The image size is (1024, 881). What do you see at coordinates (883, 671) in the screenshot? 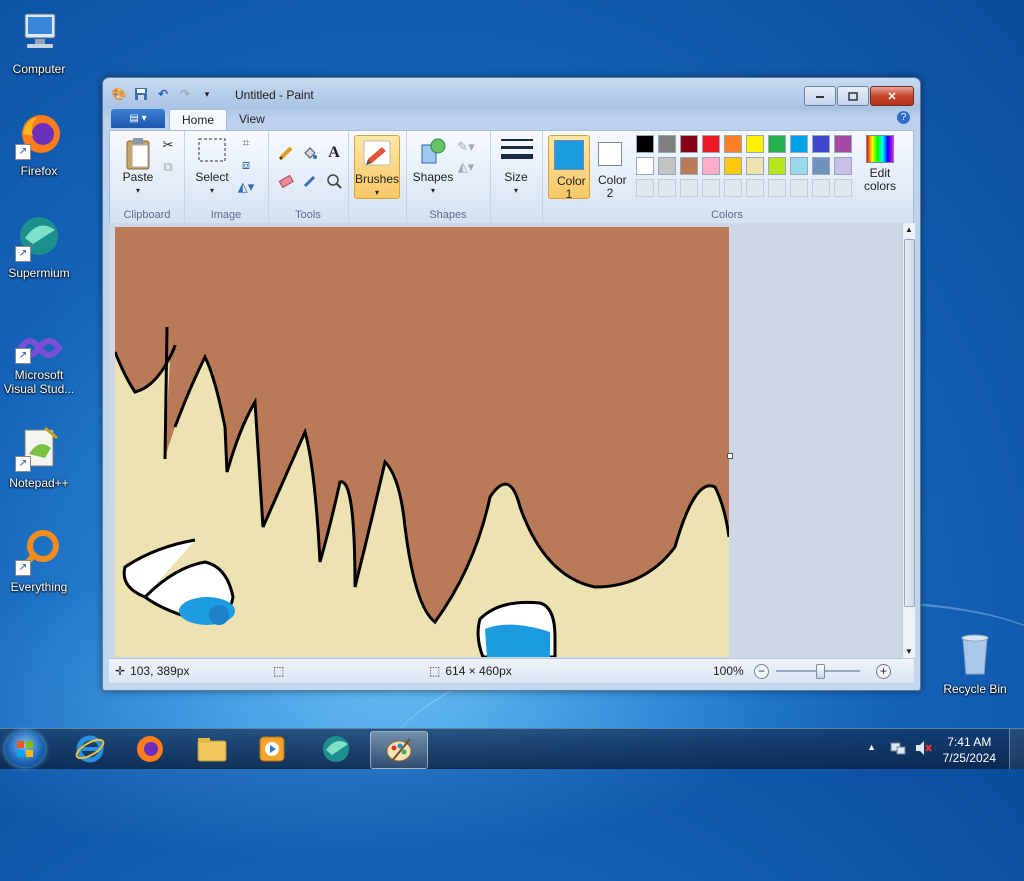
I see `zoom-in-button: +` at bounding box center [883, 671].